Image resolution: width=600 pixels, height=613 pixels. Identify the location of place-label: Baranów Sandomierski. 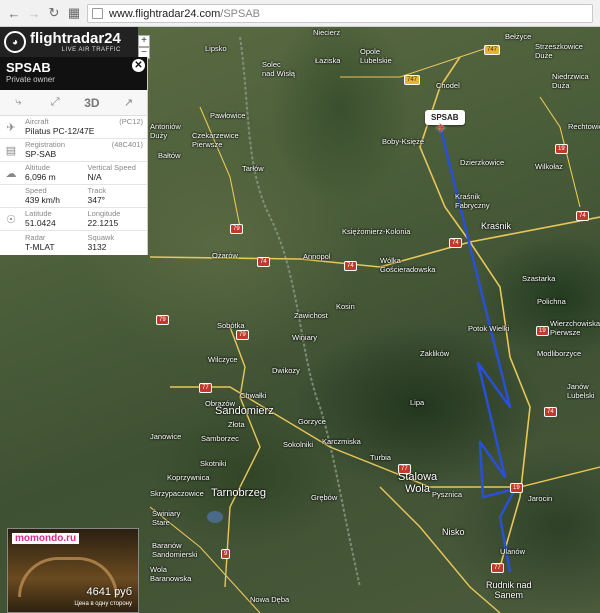
(175, 550).